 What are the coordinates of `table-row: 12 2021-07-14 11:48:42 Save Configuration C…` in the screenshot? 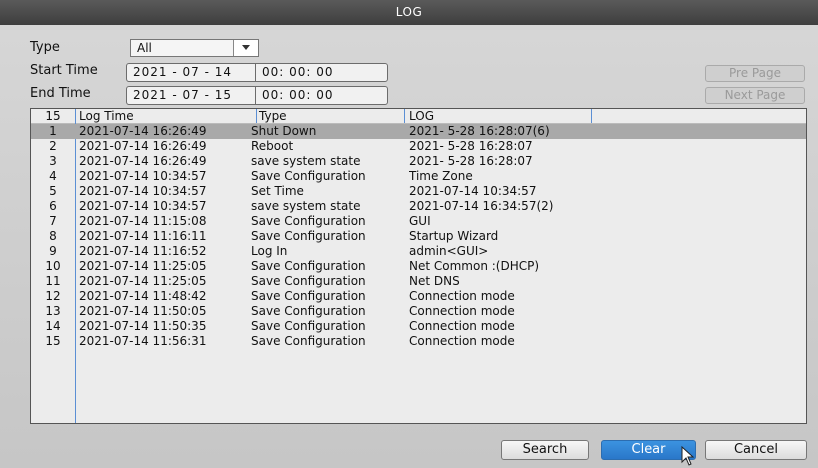 It's located at (418, 296).